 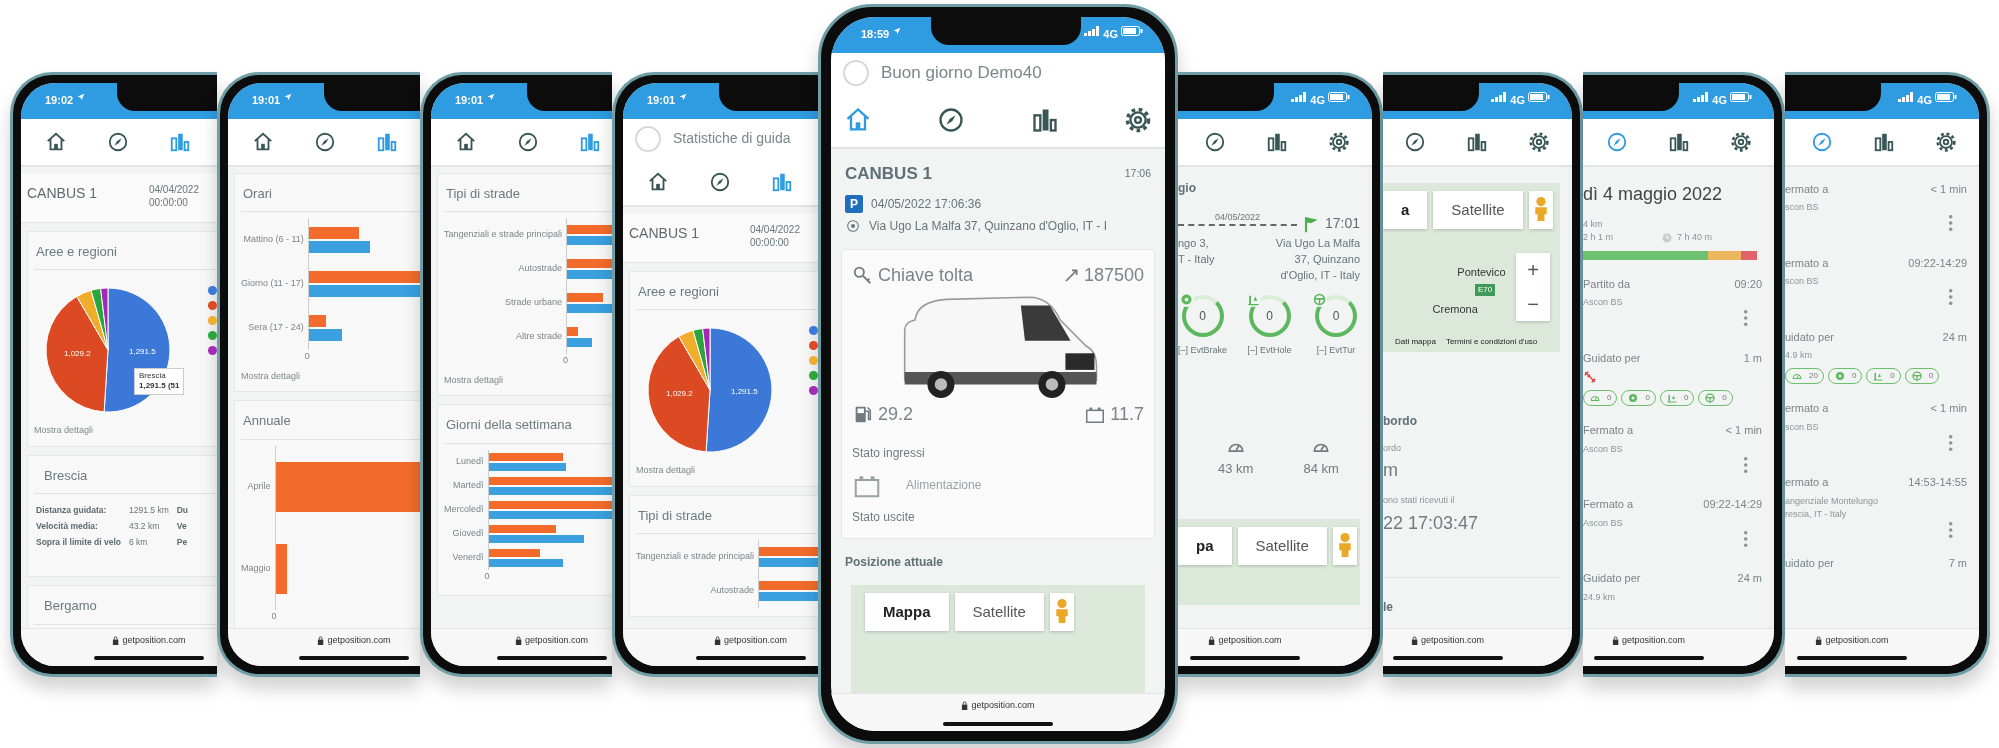 I want to click on axis-label: Autostrade, so click(x=732, y=591).